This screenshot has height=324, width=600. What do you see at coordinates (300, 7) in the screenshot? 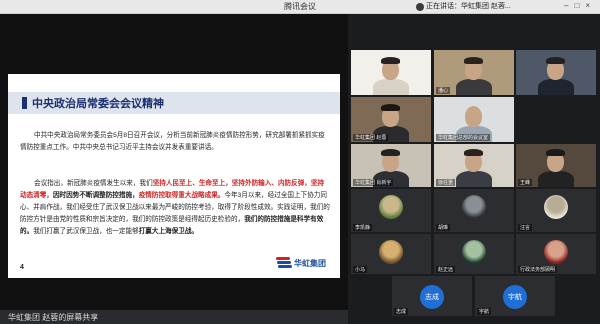
I see `window-titlebar: 腾讯会议 正在讲话：华虹集团 赵蓉... –□×` at bounding box center [300, 7].